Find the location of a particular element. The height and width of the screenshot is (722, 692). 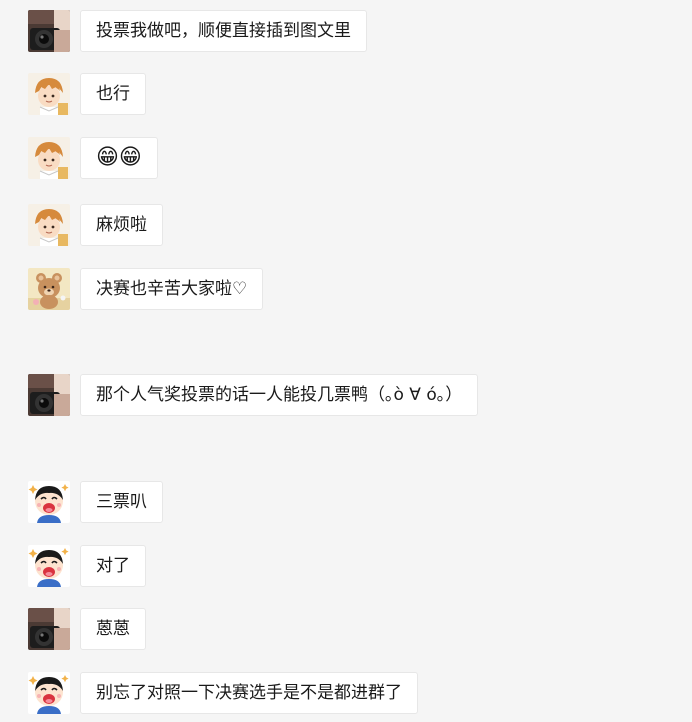

message-bubble: 决赛也辛苦大家啦♡ is located at coordinates (172, 289).